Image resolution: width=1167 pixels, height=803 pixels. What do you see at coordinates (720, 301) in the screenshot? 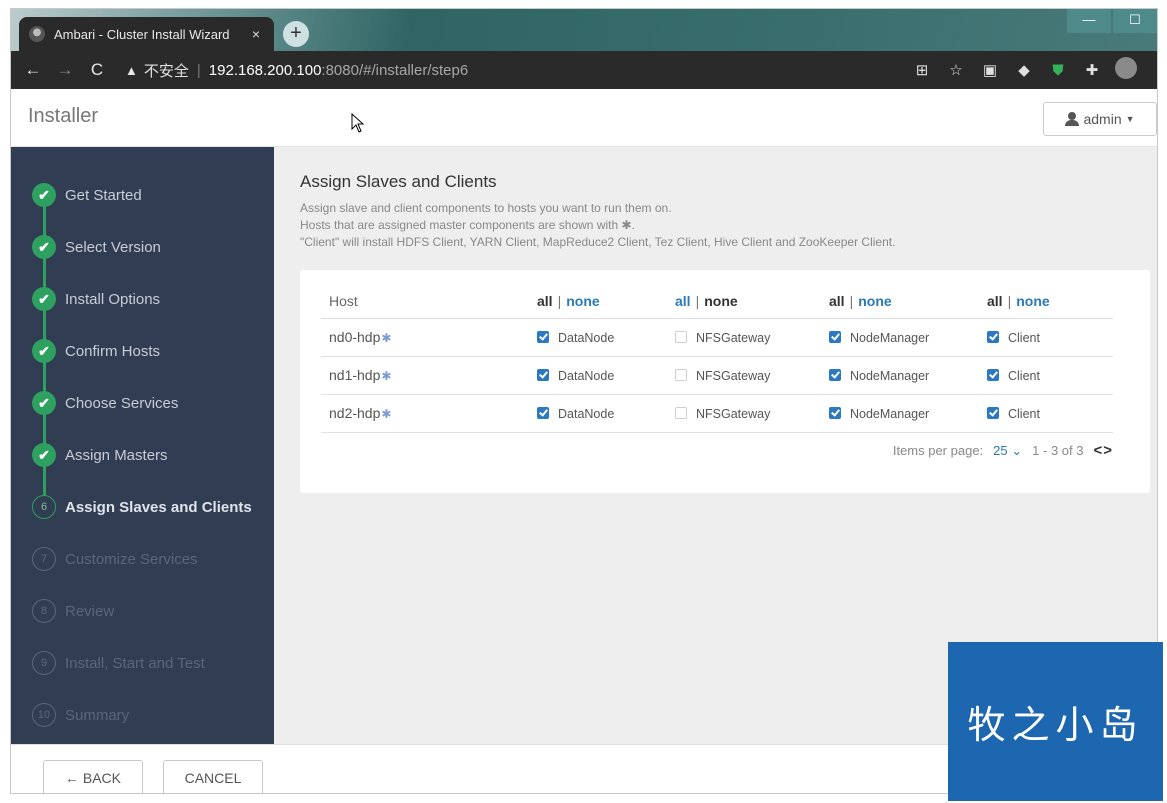
I see `nfsgateway-none-link: none` at bounding box center [720, 301].